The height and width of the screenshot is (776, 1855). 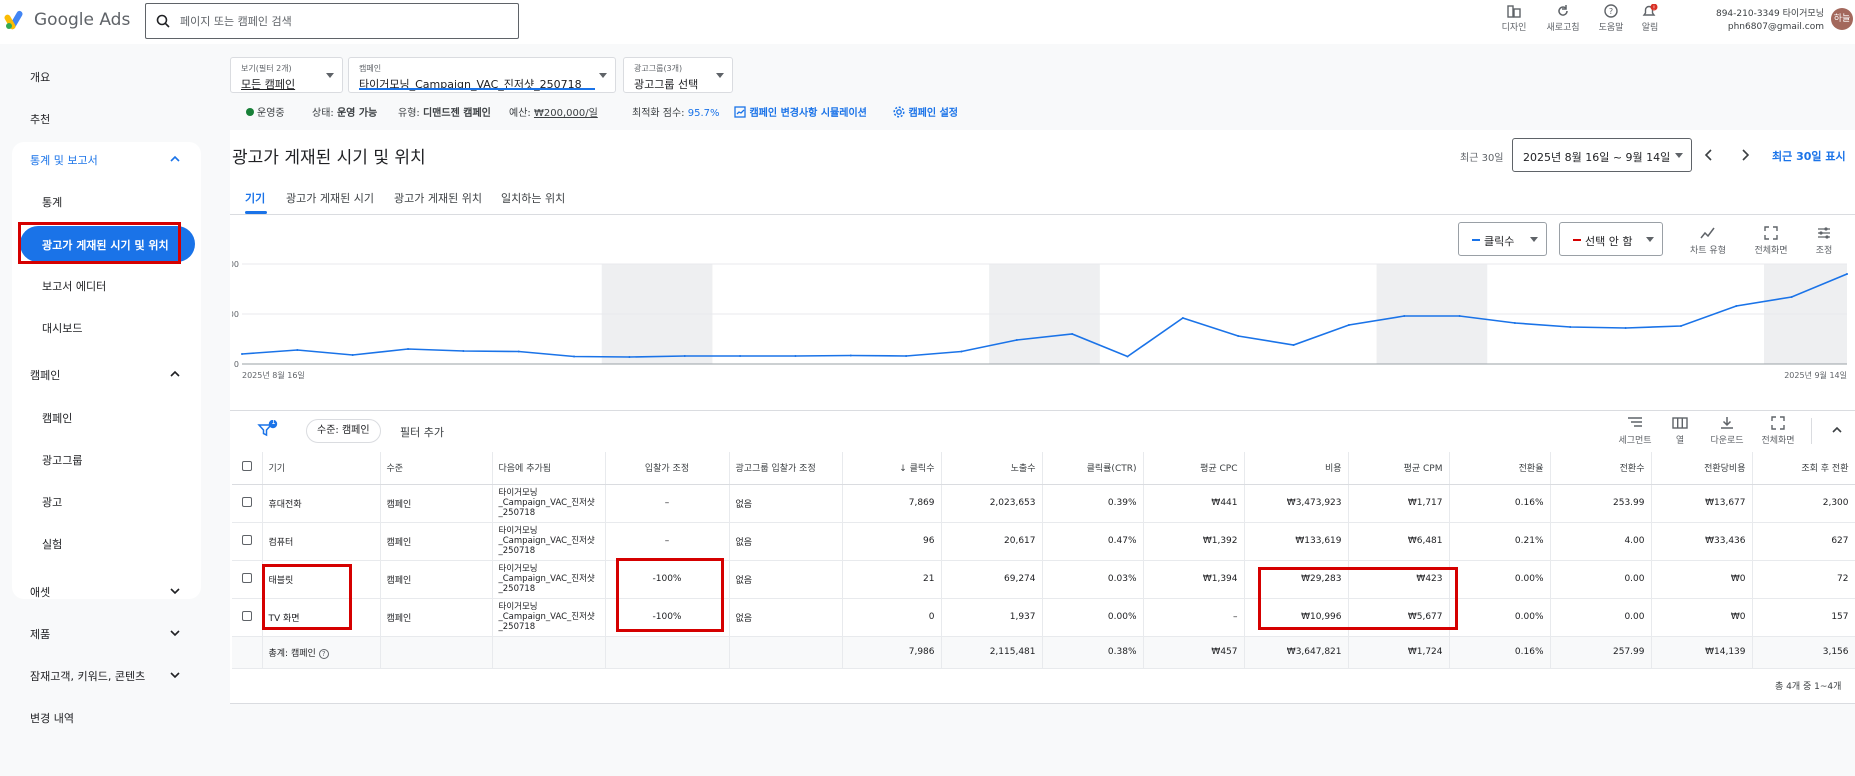 I want to click on design-button: 디자인, so click(x=1514, y=17).